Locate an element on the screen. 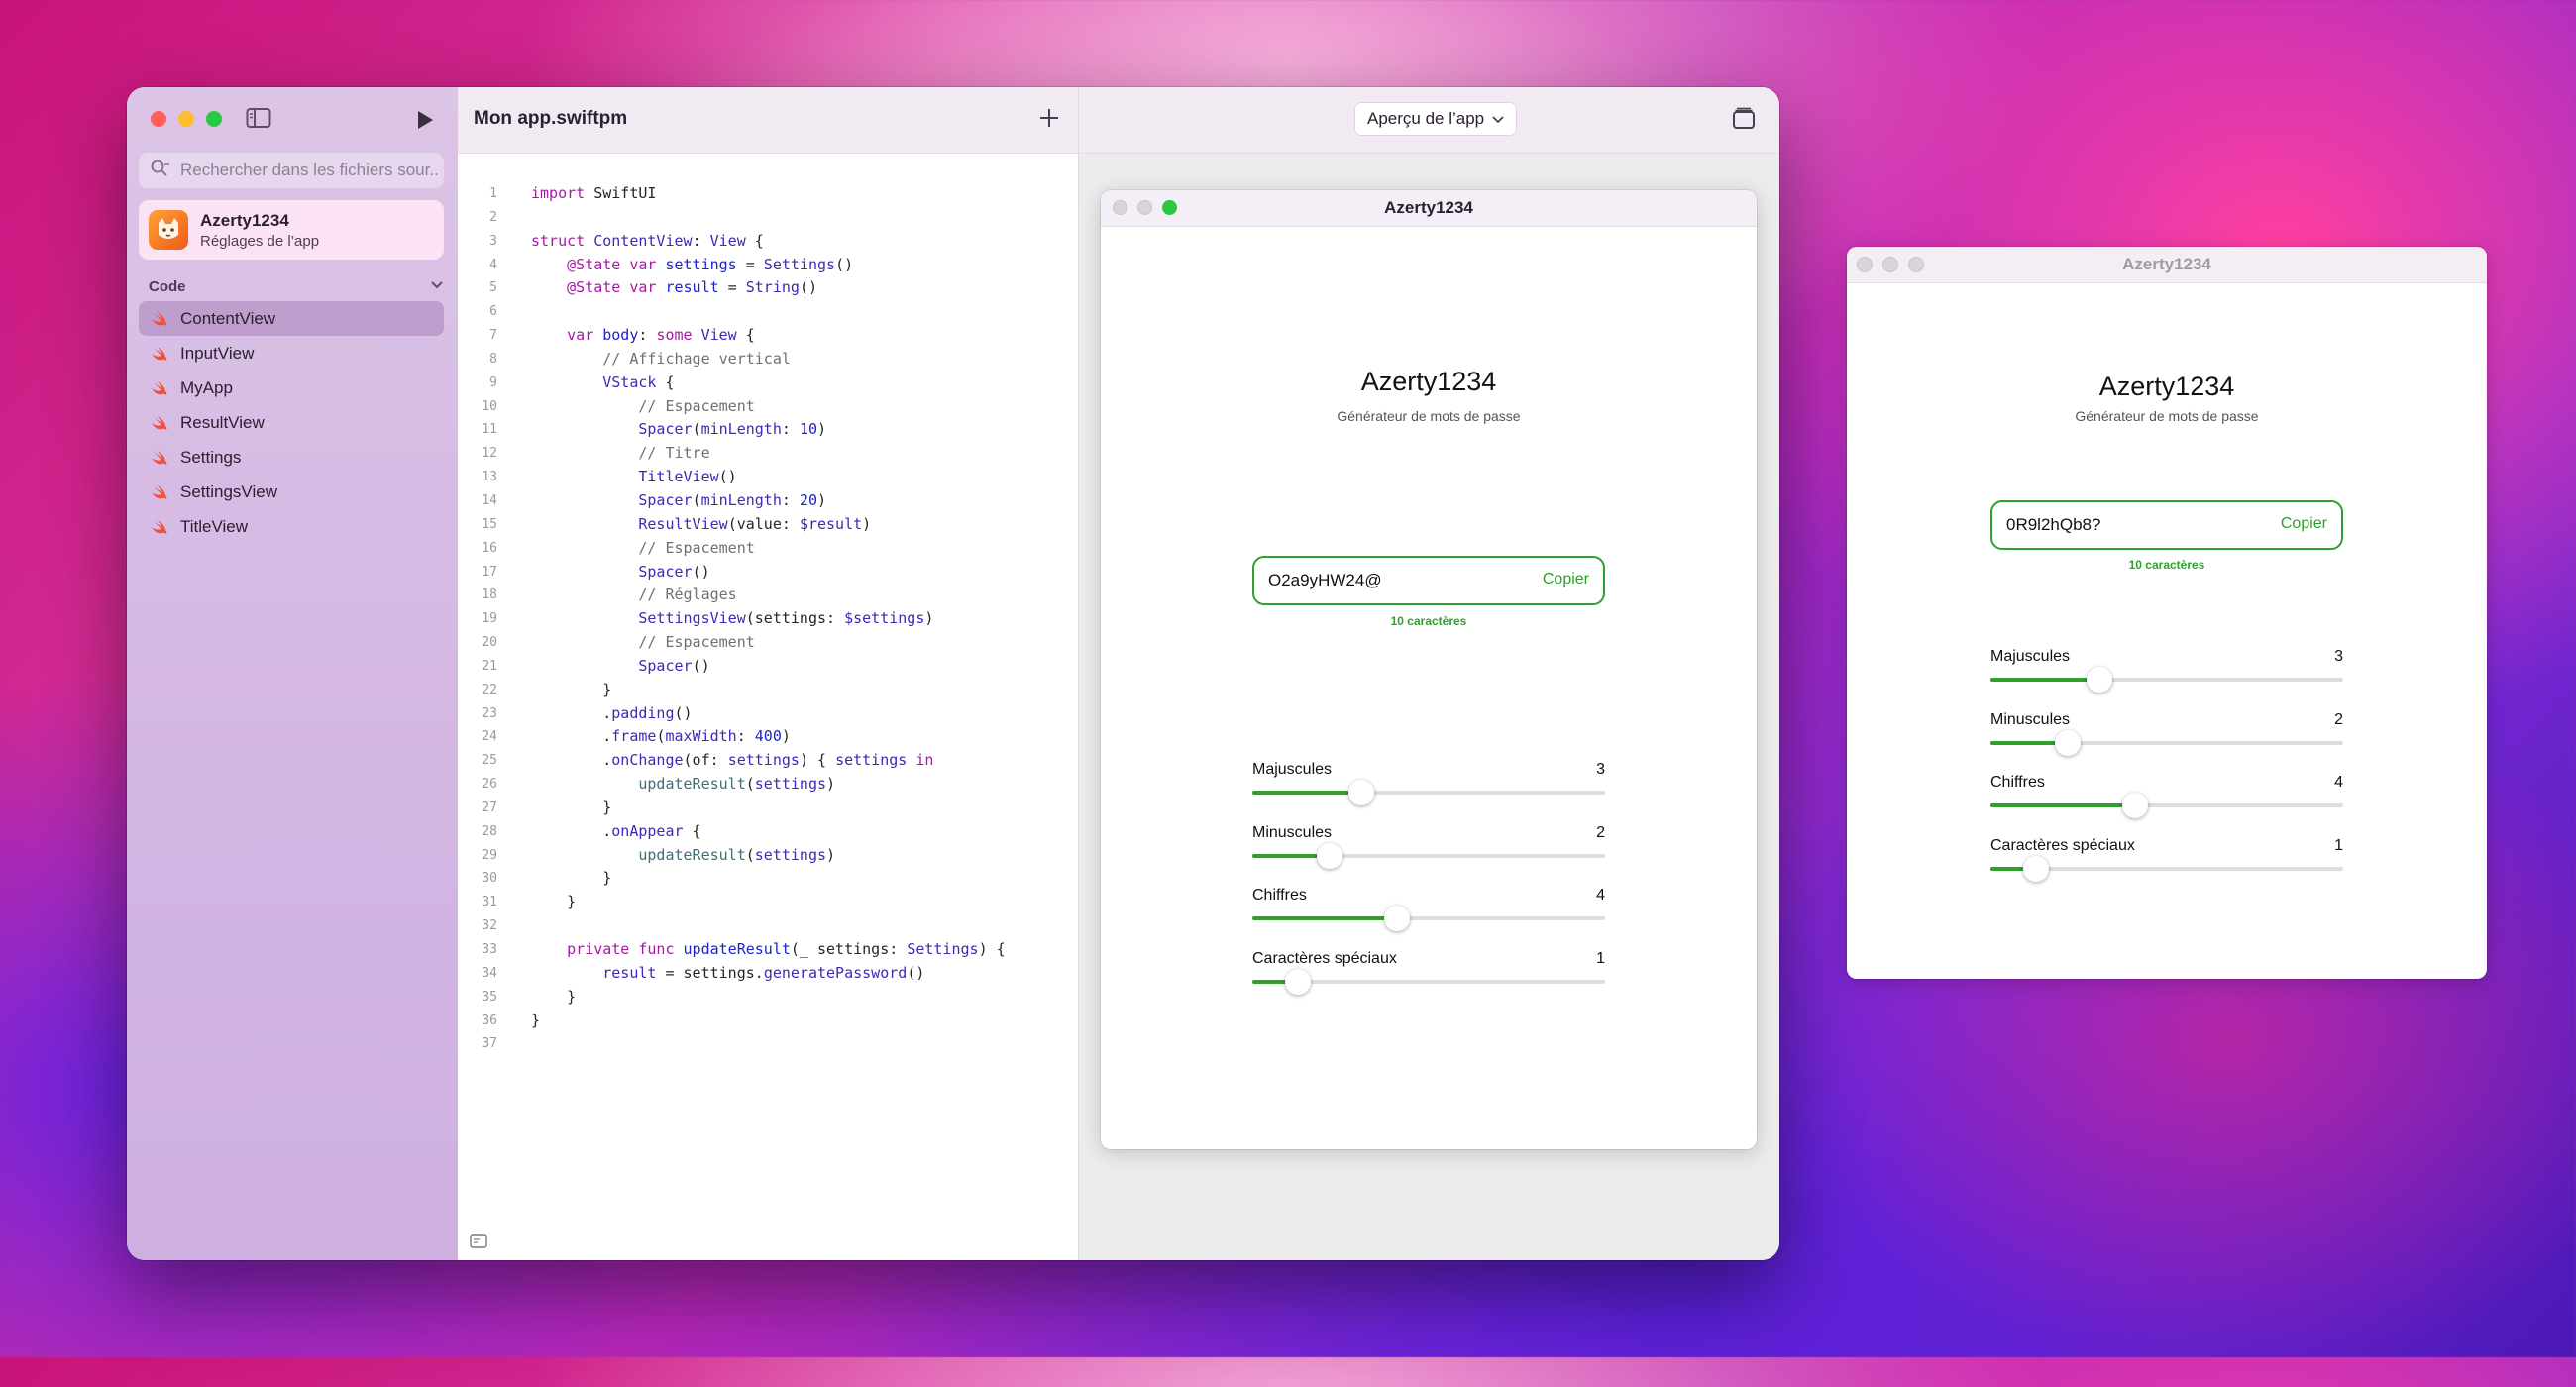 The width and height of the screenshot is (2576, 1387). sheet-icon is located at coordinates (1744, 118).